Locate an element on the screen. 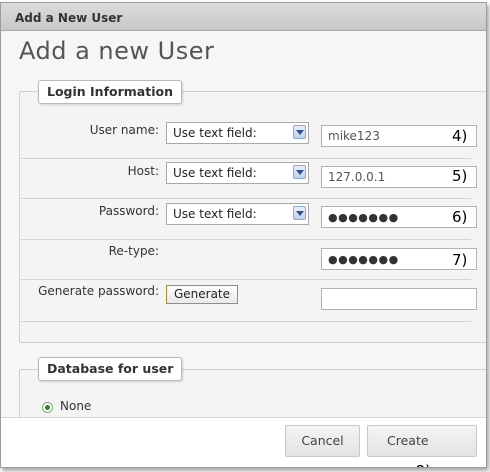 This screenshot has height=472, width=490. password-label: Password: is located at coordinates (128, 211).